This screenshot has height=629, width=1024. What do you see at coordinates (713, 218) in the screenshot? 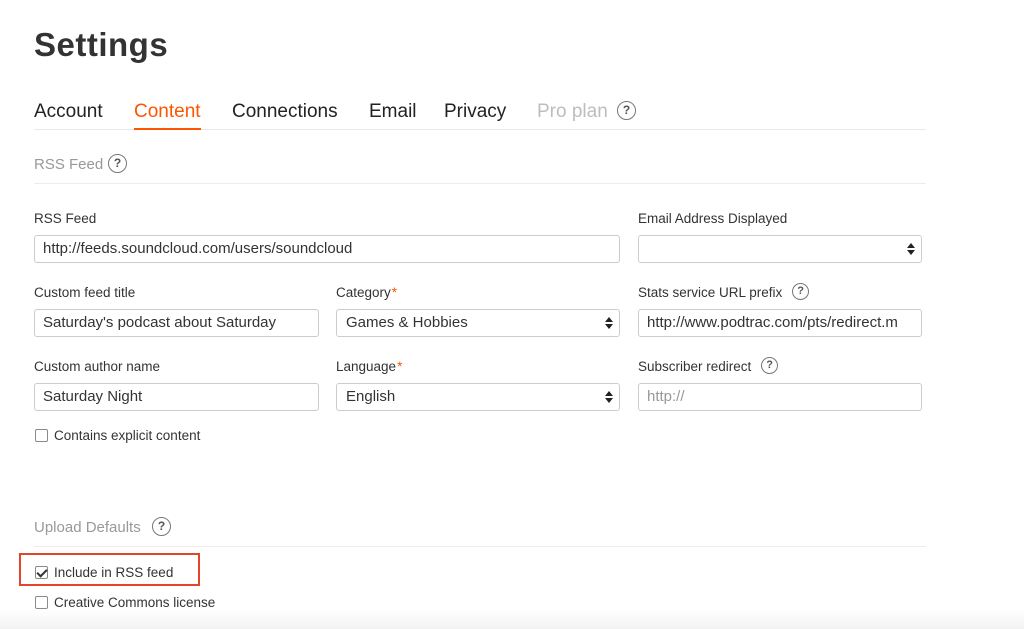
I see `email-displayed-label: Email Address Displayed` at bounding box center [713, 218].